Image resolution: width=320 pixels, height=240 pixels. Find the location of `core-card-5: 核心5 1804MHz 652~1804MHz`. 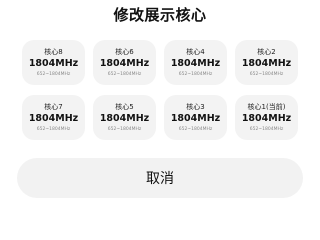

core-card-5: 核心5 1804MHz 652~1804MHz is located at coordinates (124, 117).